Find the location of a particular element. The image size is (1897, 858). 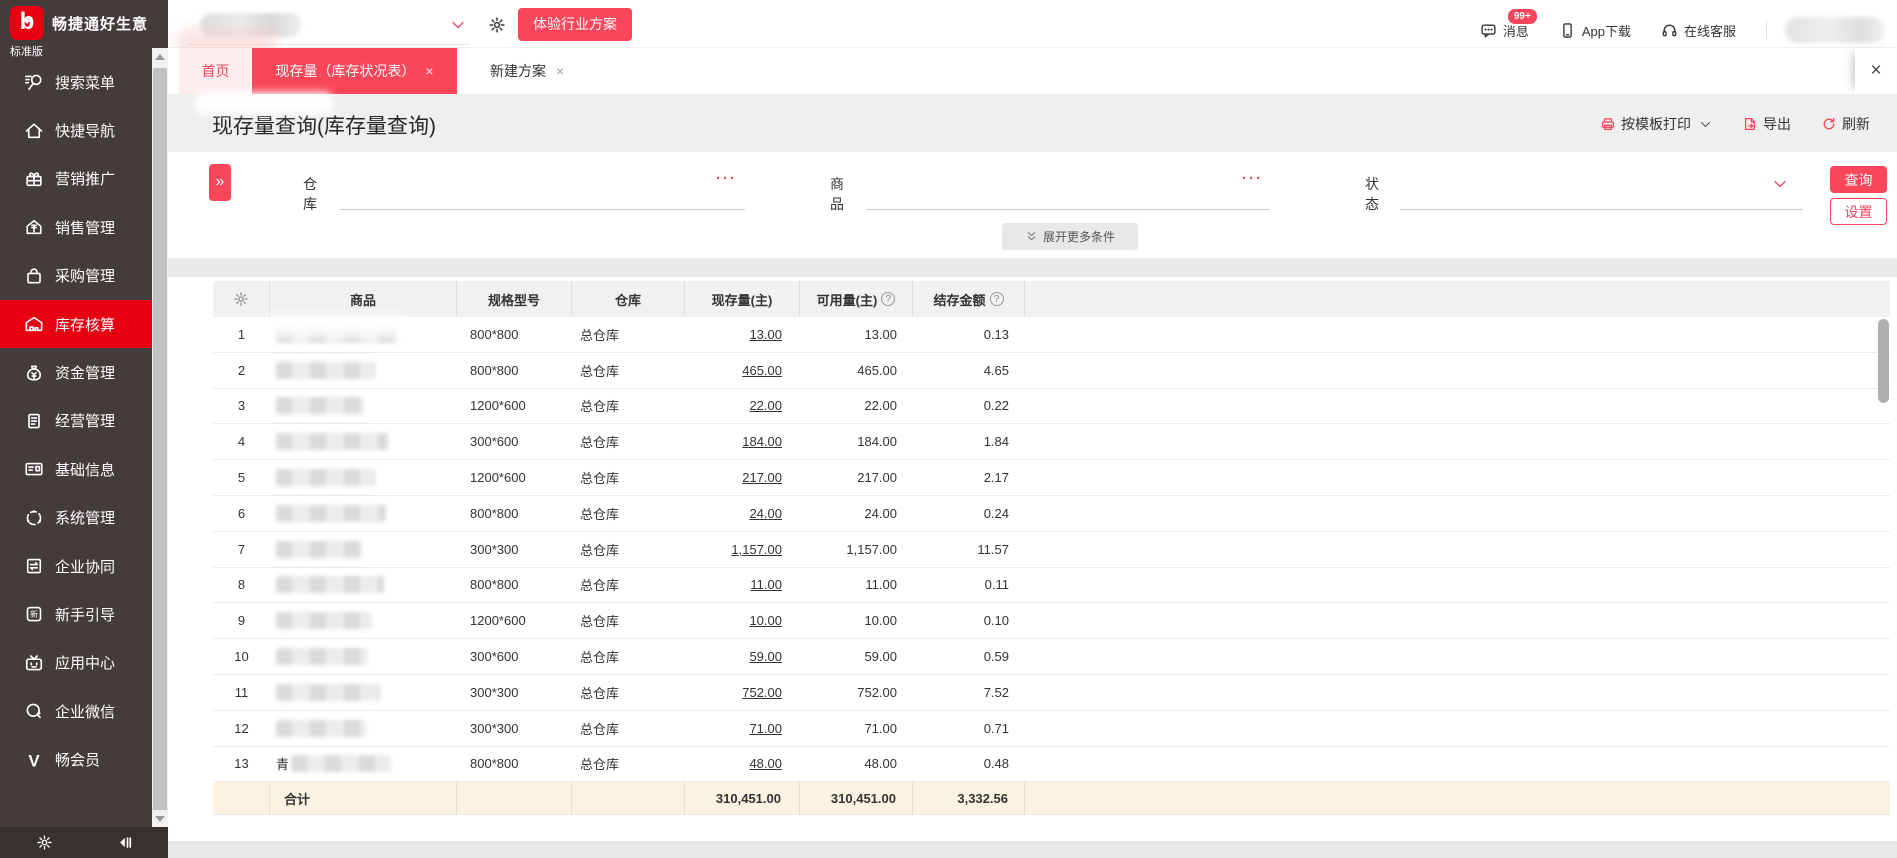

table-row: 2 800*800 总仓库 465.00 465.00 4.65 is located at coordinates (1051, 371).